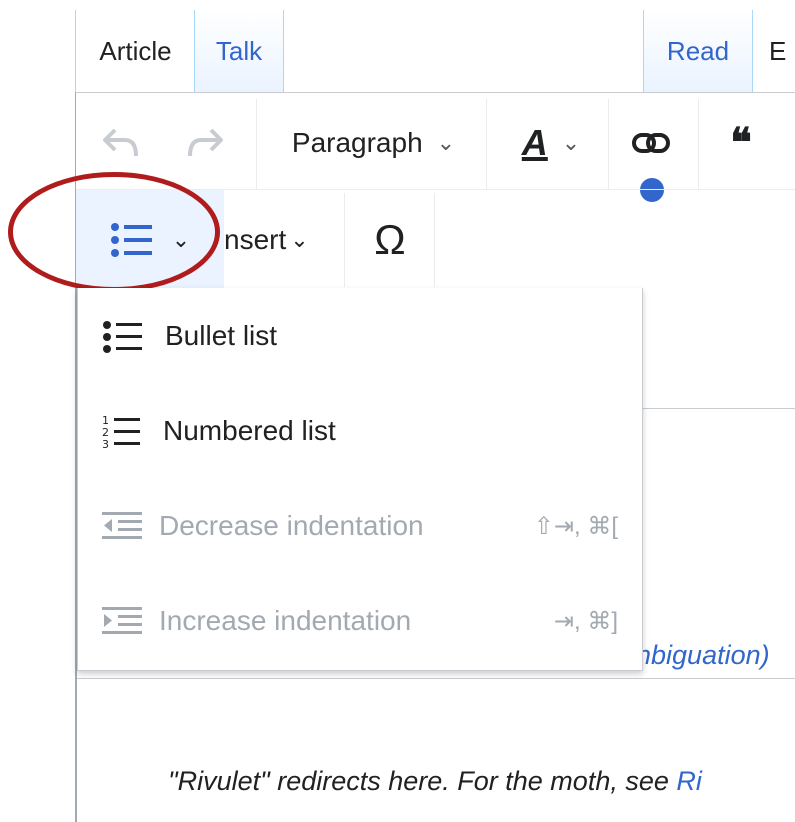 The image size is (795, 822). I want to click on tab-article: Article, so click(135, 51).